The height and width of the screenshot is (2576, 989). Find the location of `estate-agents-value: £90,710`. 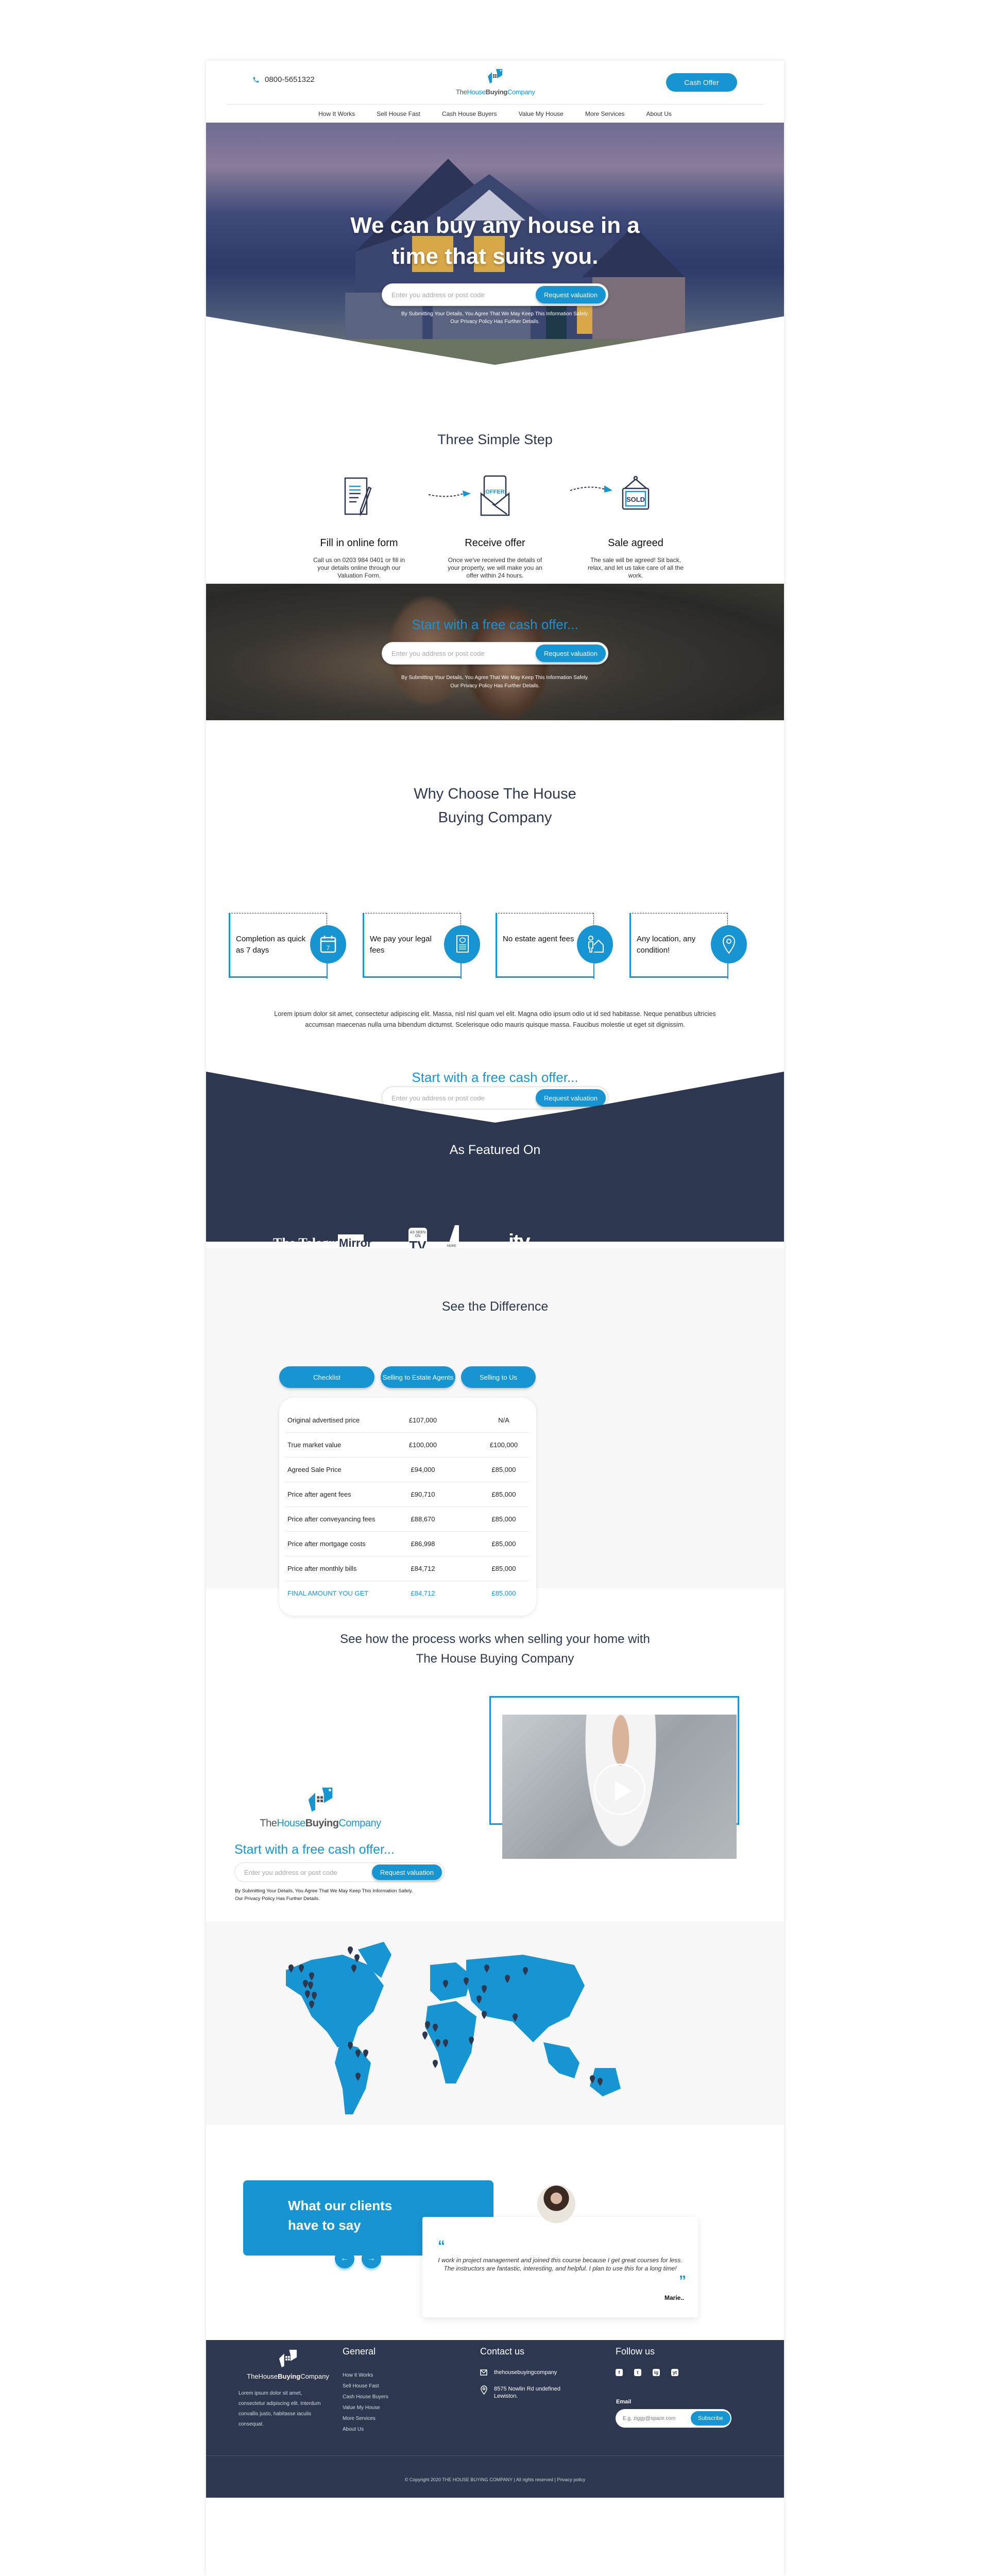

estate-agents-value: £90,710 is located at coordinates (423, 1494).